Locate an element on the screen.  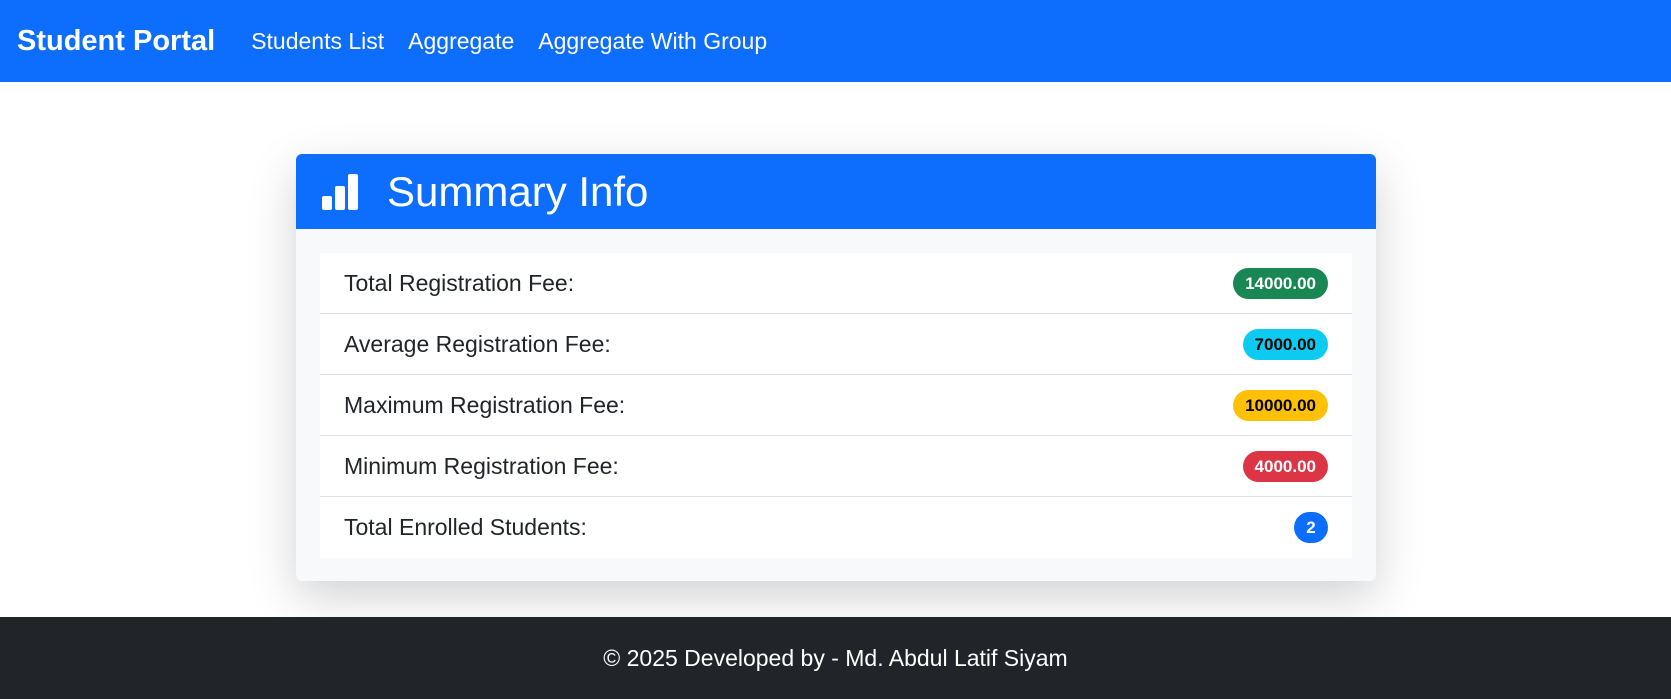
list-item-minimum-fee: Minimum Registration Fee: 4000.00 is located at coordinates (836, 466).